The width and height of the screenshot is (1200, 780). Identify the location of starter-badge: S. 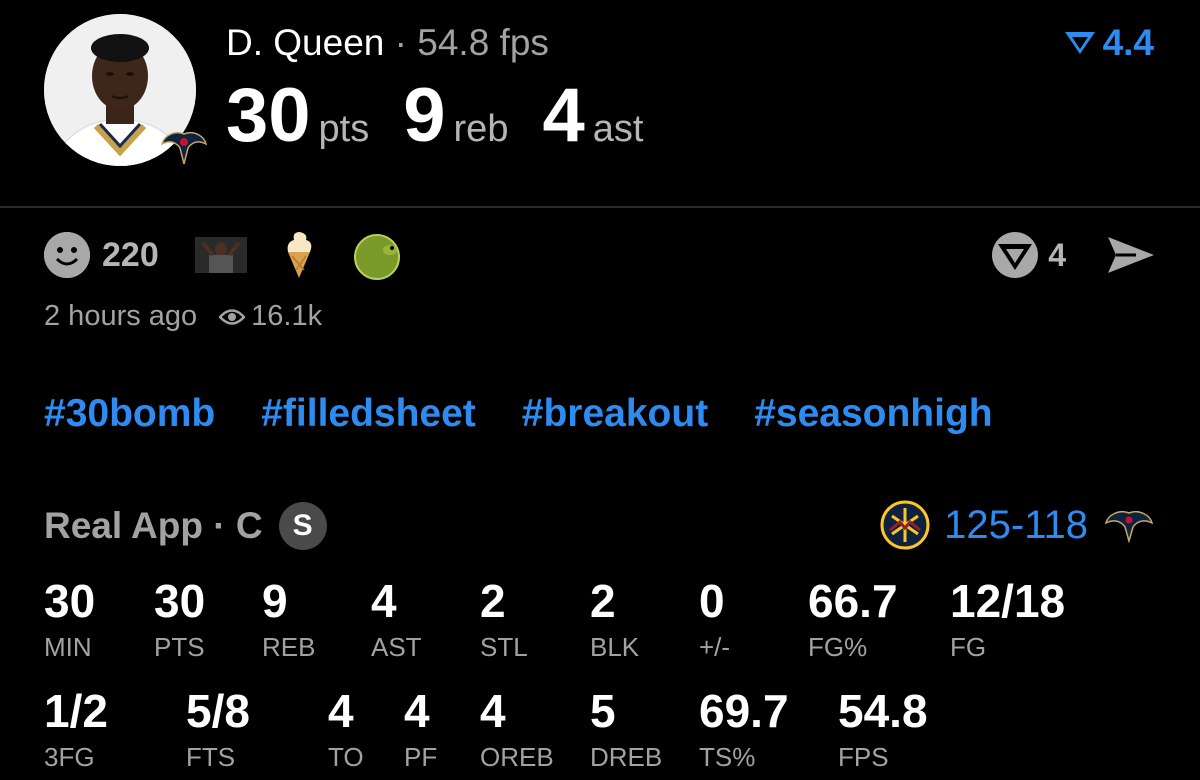
(302, 526).